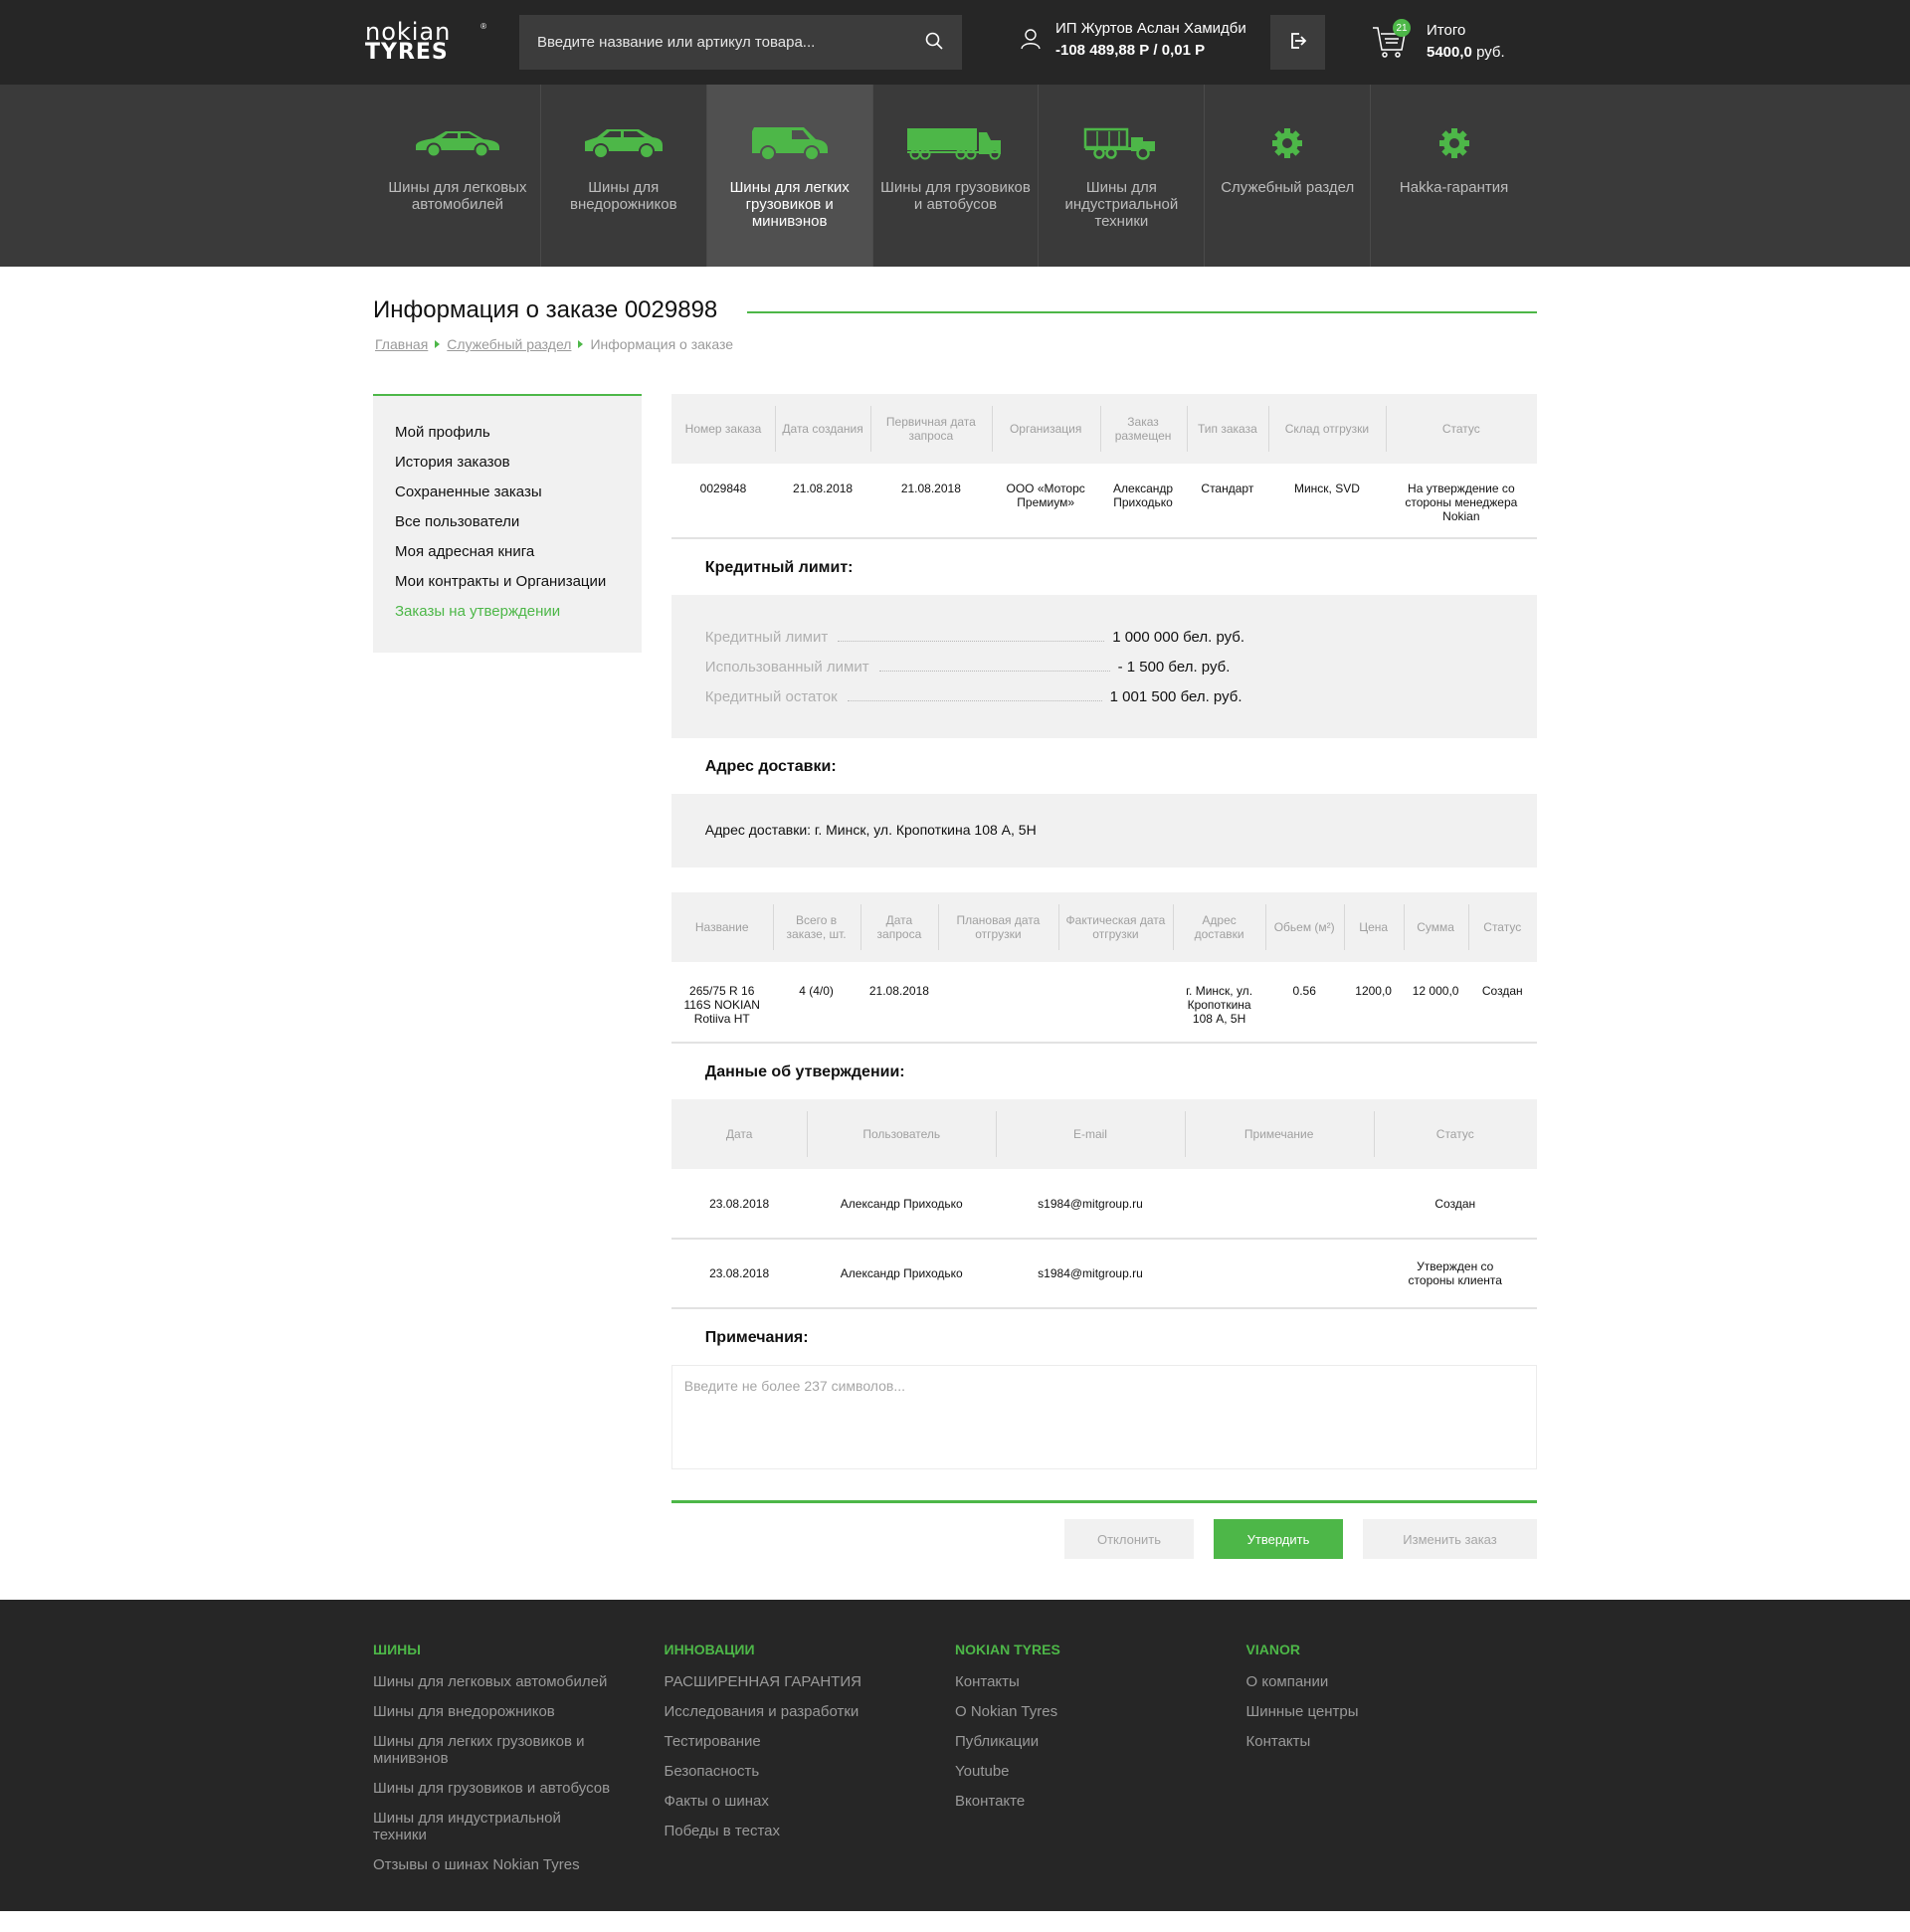 The height and width of the screenshot is (1932, 1910). What do you see at coordinates (1037, 40) in the screenshot?
I see `user-icon` at bounding box center [1037, 40].